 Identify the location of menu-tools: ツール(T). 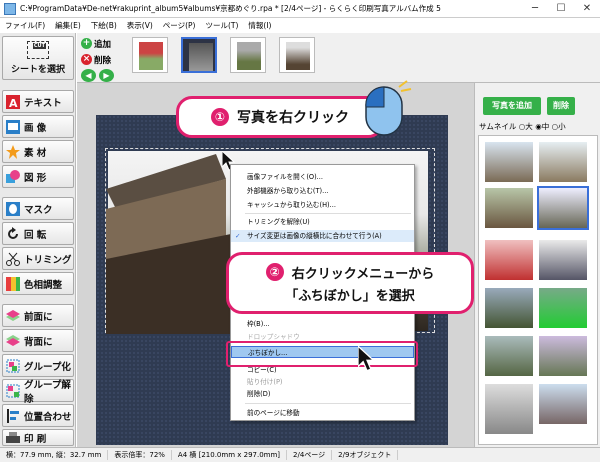
(221, 25).